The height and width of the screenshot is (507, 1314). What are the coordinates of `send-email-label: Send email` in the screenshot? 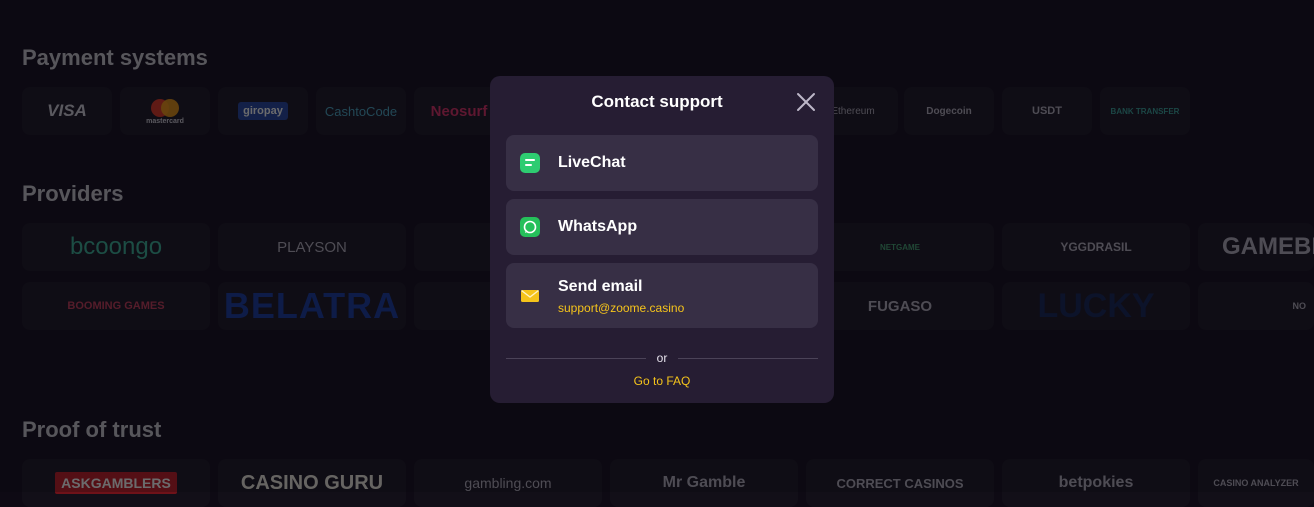 It's located at (600, 286).